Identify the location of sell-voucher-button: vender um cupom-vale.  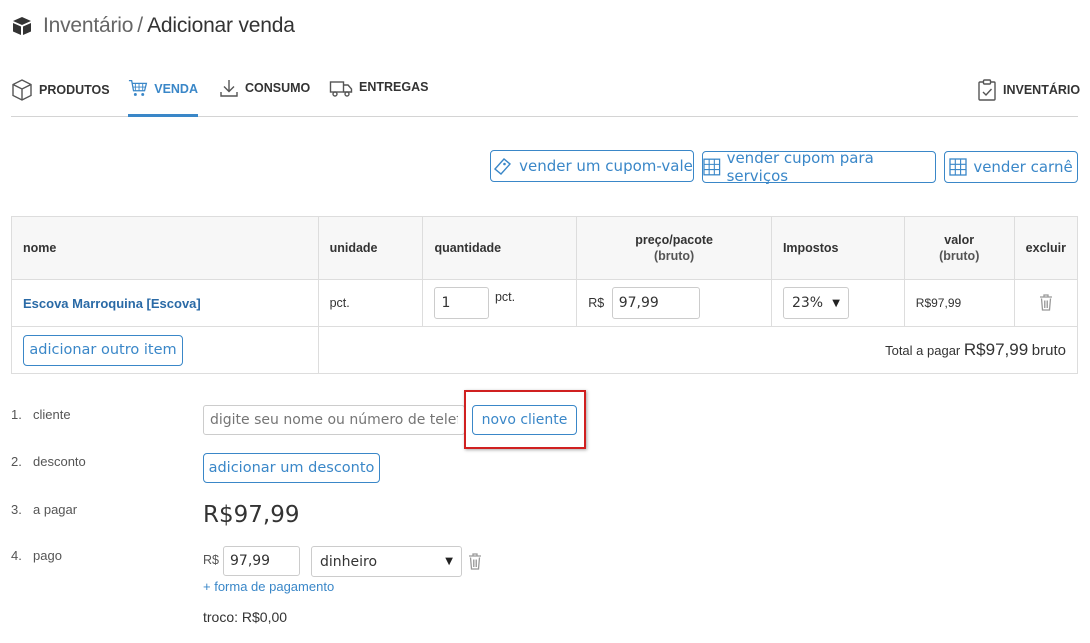
(592, 166).